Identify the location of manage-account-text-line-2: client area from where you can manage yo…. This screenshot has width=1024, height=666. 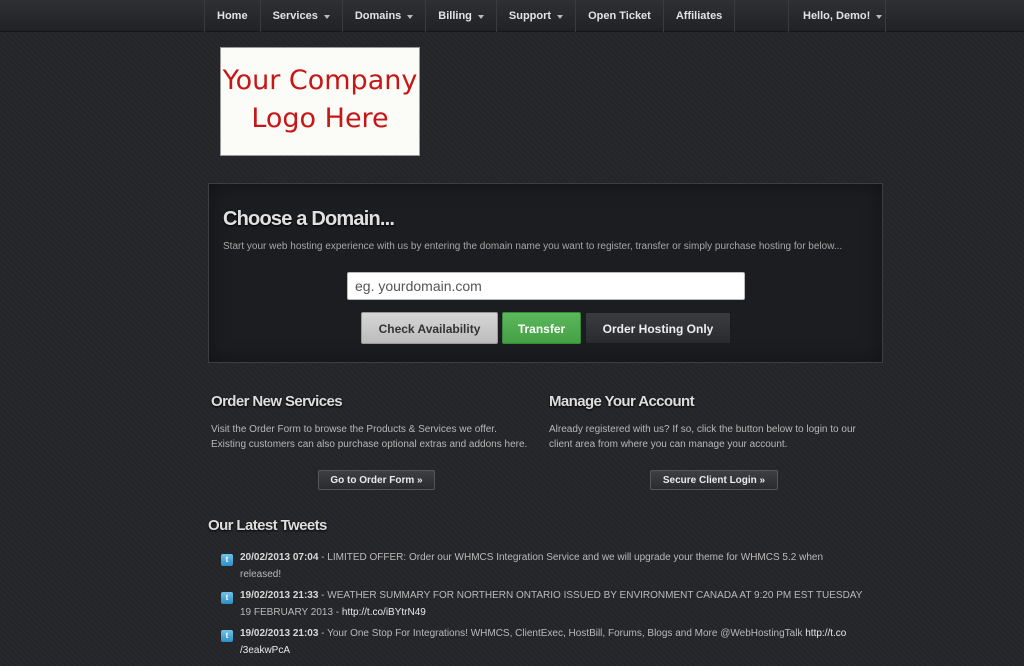
(668, 444).